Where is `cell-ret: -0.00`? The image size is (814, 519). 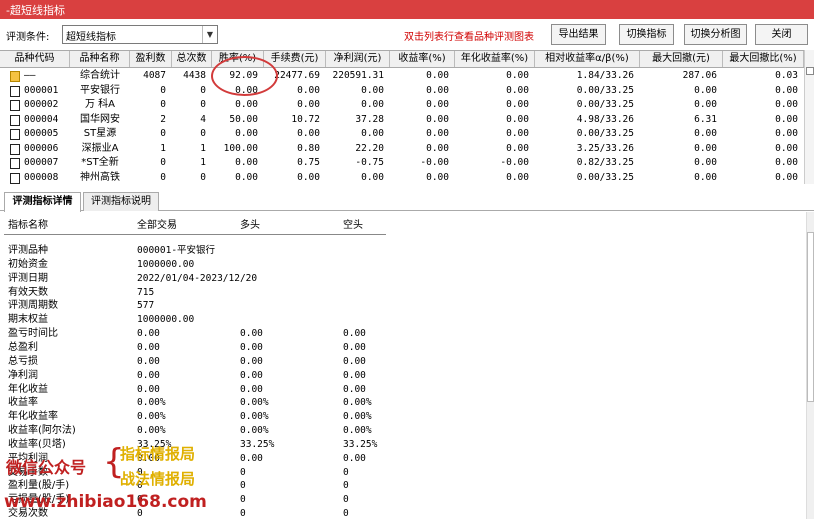 cell-ret: -0.00 is located at coordinates (434, 162).